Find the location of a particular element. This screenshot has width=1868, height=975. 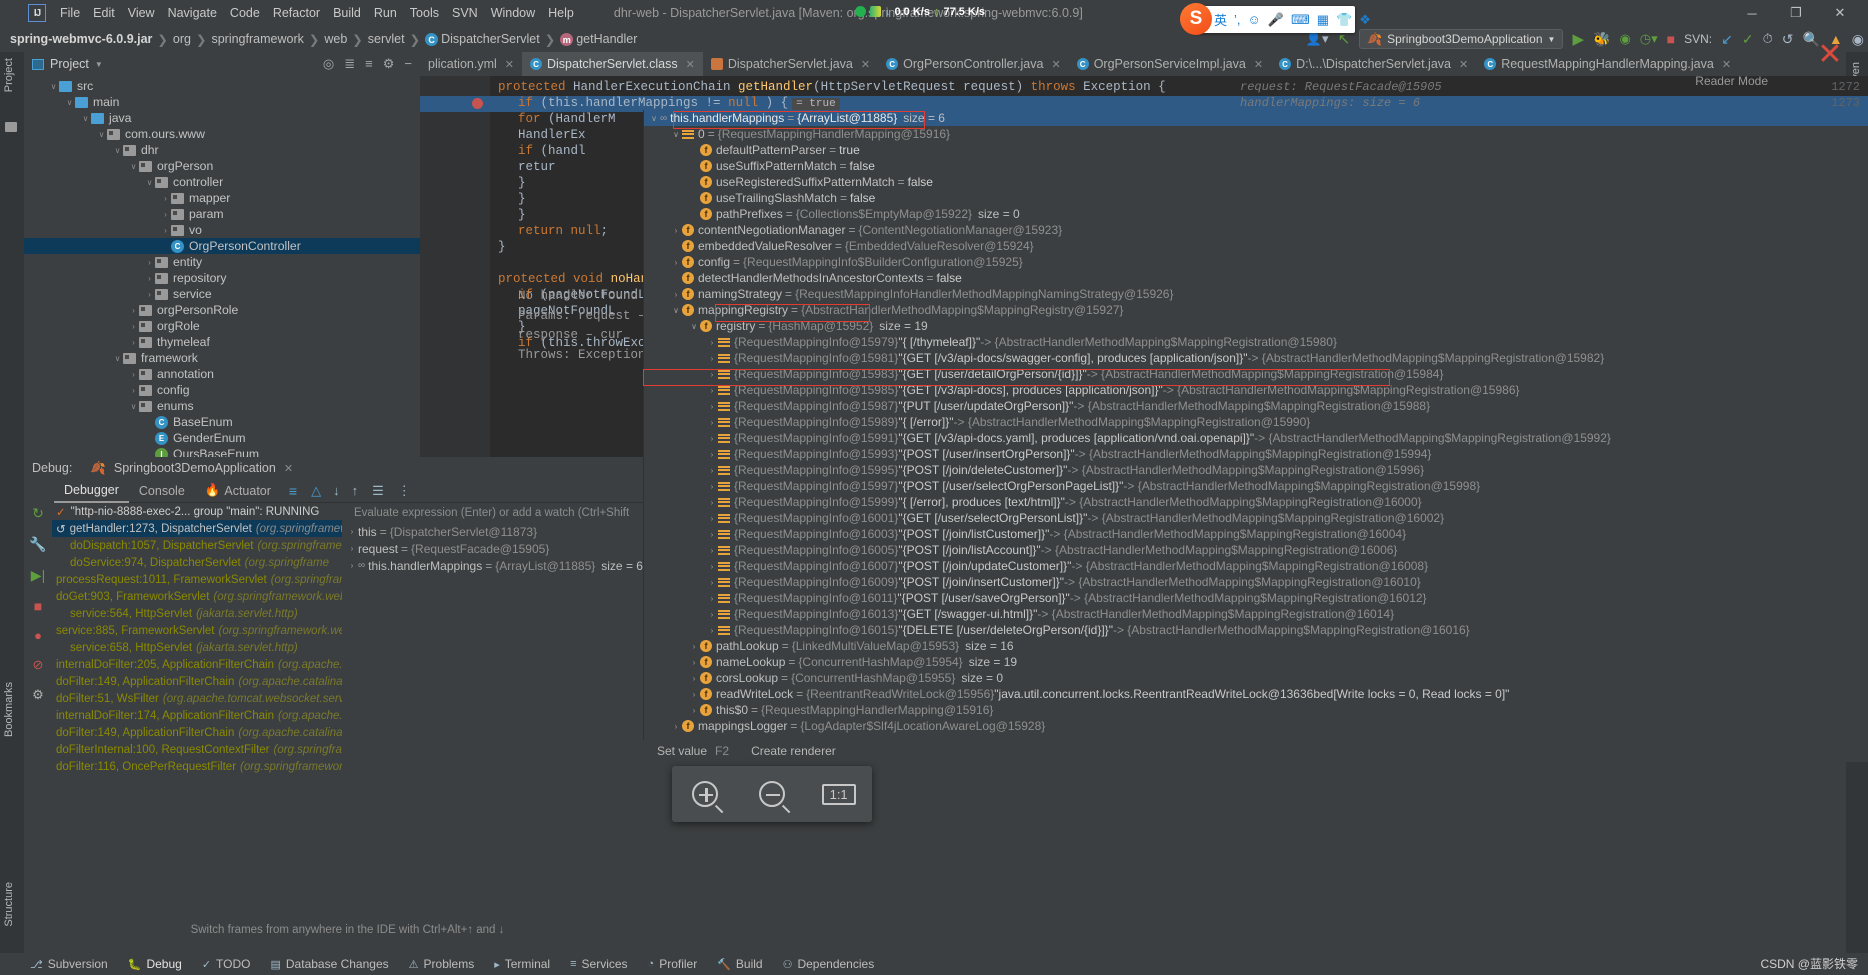

project-tree-item-java: ∨ java is located at coordinates (222, 118).